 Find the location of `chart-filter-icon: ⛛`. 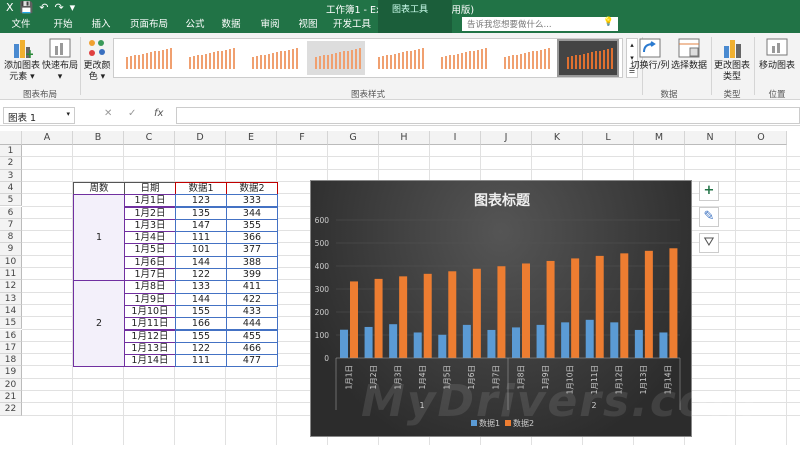

chart-filter-icon: ⛛ is located at coordinates (709, 243).